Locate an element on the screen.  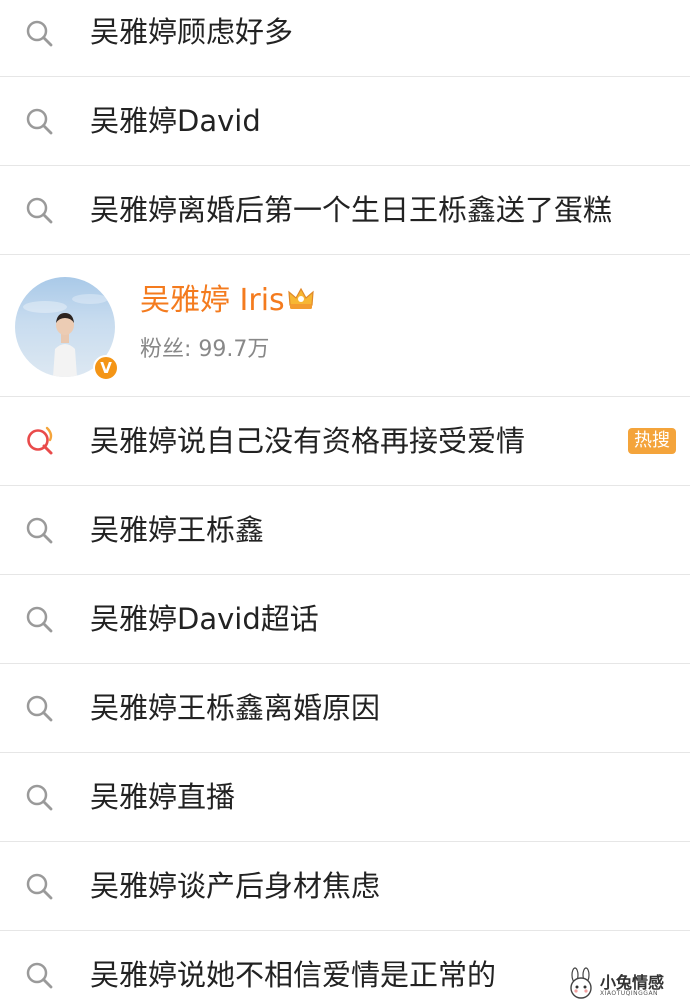
suggestion-row: 吴雅婷离婚后第一个生日王栎鑫送了蛋糕 is located at coordinates (345, 210).